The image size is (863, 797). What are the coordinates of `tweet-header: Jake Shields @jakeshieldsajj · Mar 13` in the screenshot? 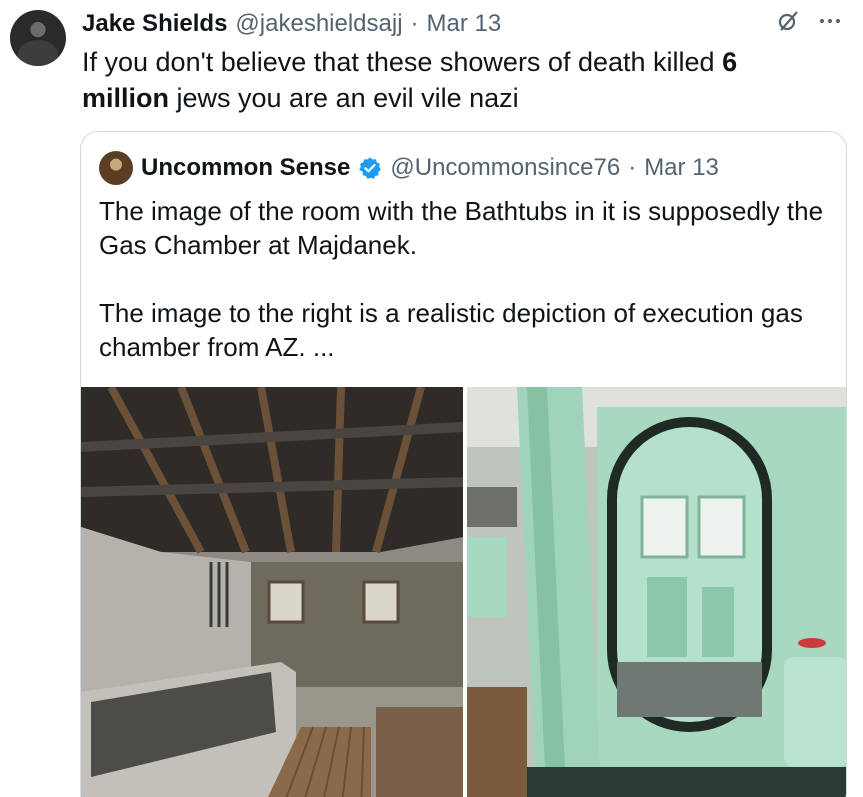 It's located at (291, 24).